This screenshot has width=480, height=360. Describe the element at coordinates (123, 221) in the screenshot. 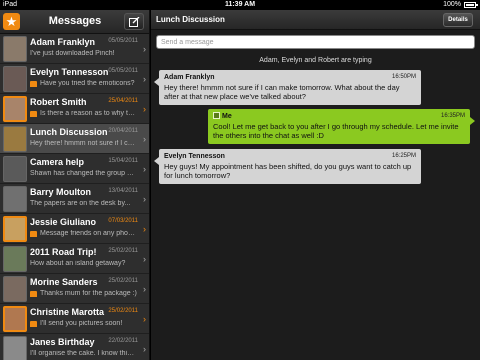

I see `conversation-date: 07/03/2011` at that location.